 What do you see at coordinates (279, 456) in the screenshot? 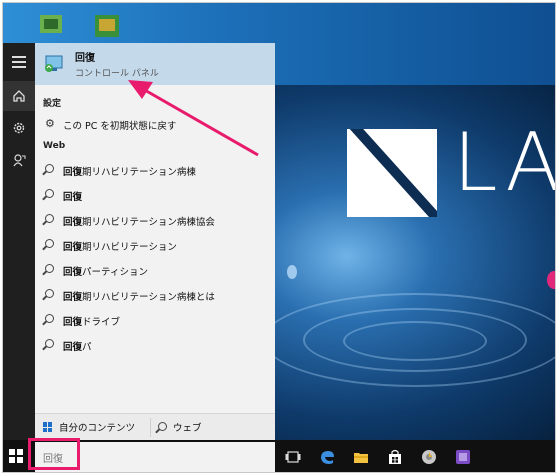
I see `taskbar: 回復` at bounding box center [279, 456].